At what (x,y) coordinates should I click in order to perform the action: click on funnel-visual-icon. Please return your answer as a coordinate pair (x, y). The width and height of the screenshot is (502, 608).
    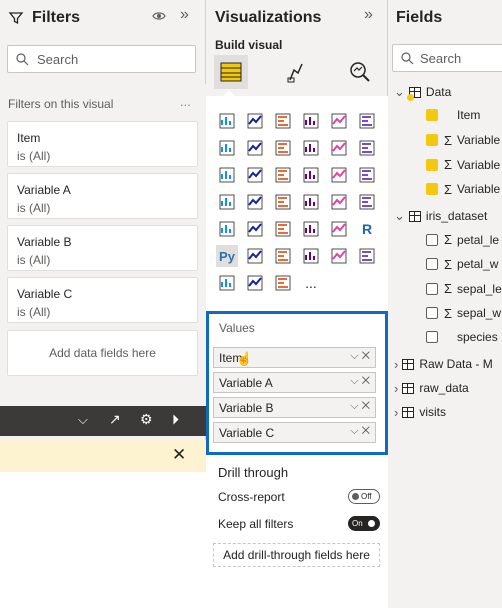
    Looking at the image, I should click on (255, 175).